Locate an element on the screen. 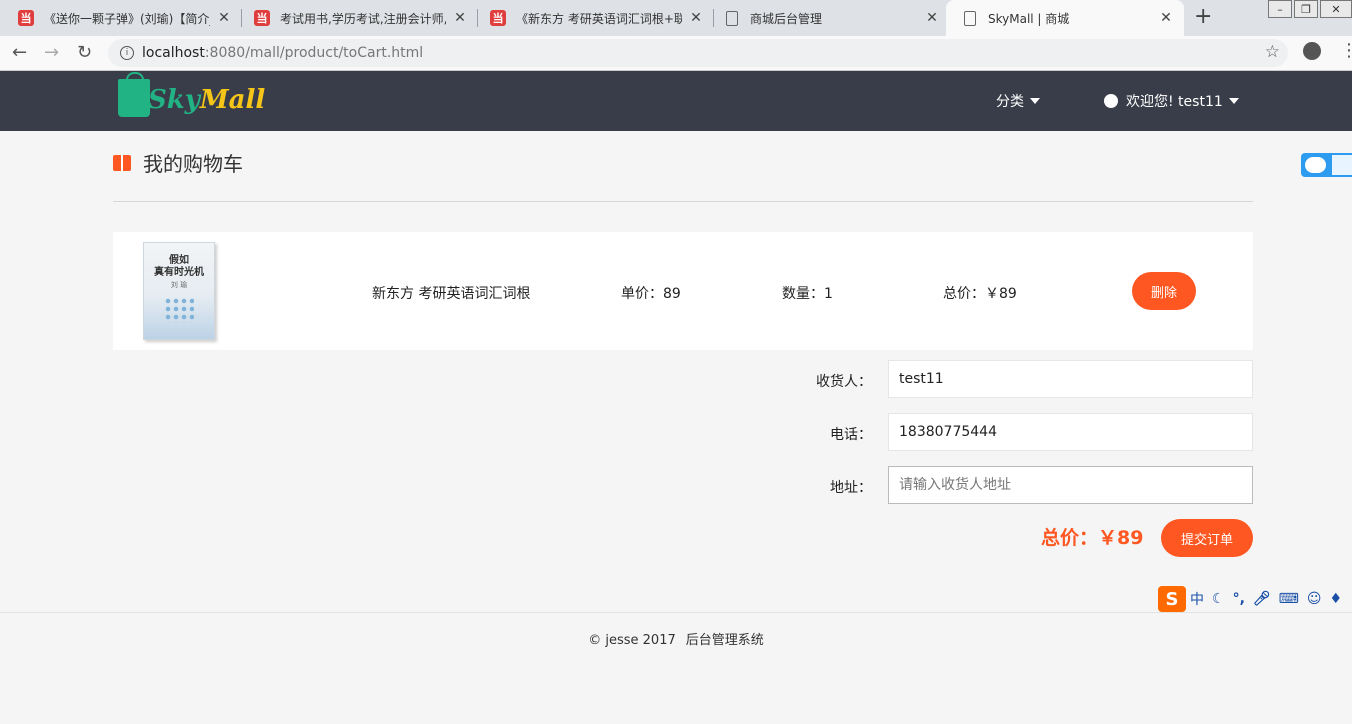  back-icon: ← is located at coordinates (19, 52).